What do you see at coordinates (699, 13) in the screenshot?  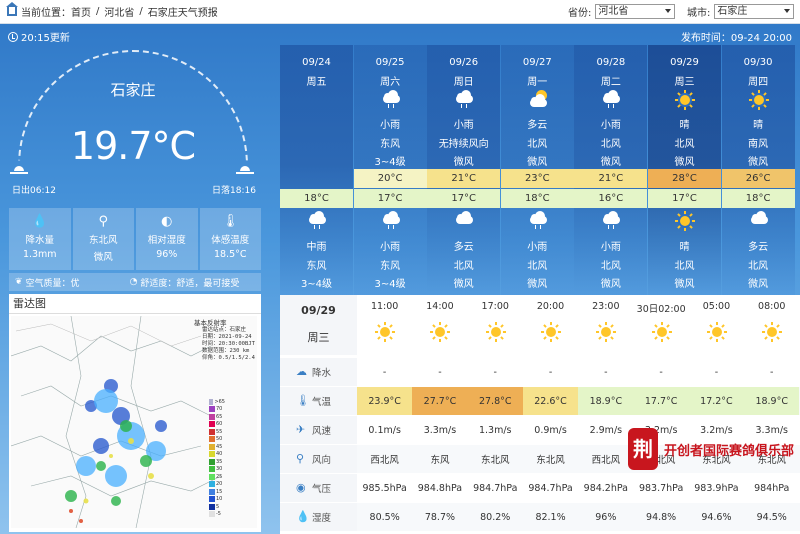 I see `city-label: 城市:` at bounding box center [699, 13].